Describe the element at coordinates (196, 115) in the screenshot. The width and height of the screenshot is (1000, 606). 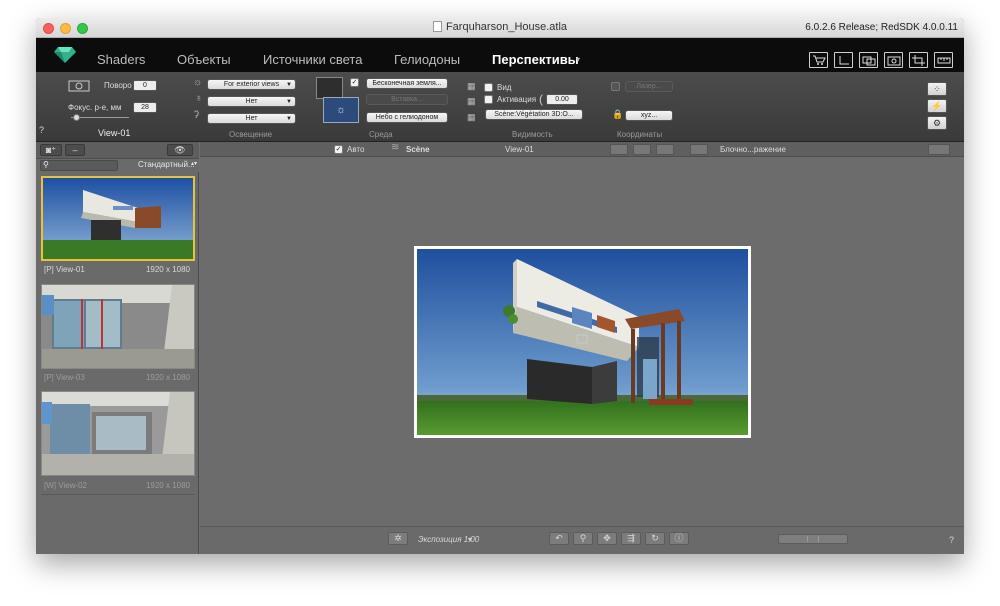
I see `spotlight-icon: ʔ` at that location.